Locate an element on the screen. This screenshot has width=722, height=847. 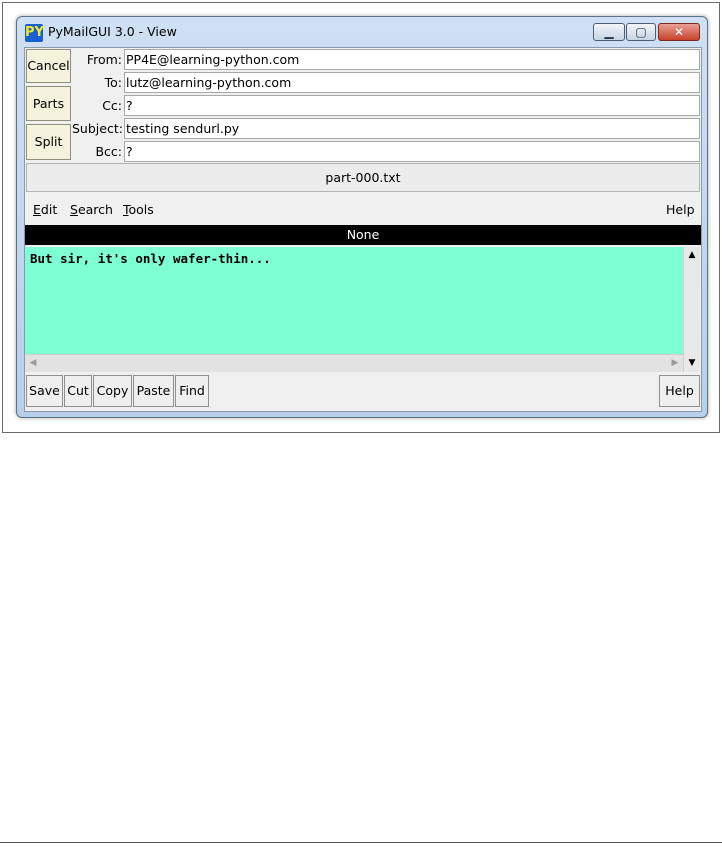
bcc-label: Bcc: is located at coordinates (108, 151).